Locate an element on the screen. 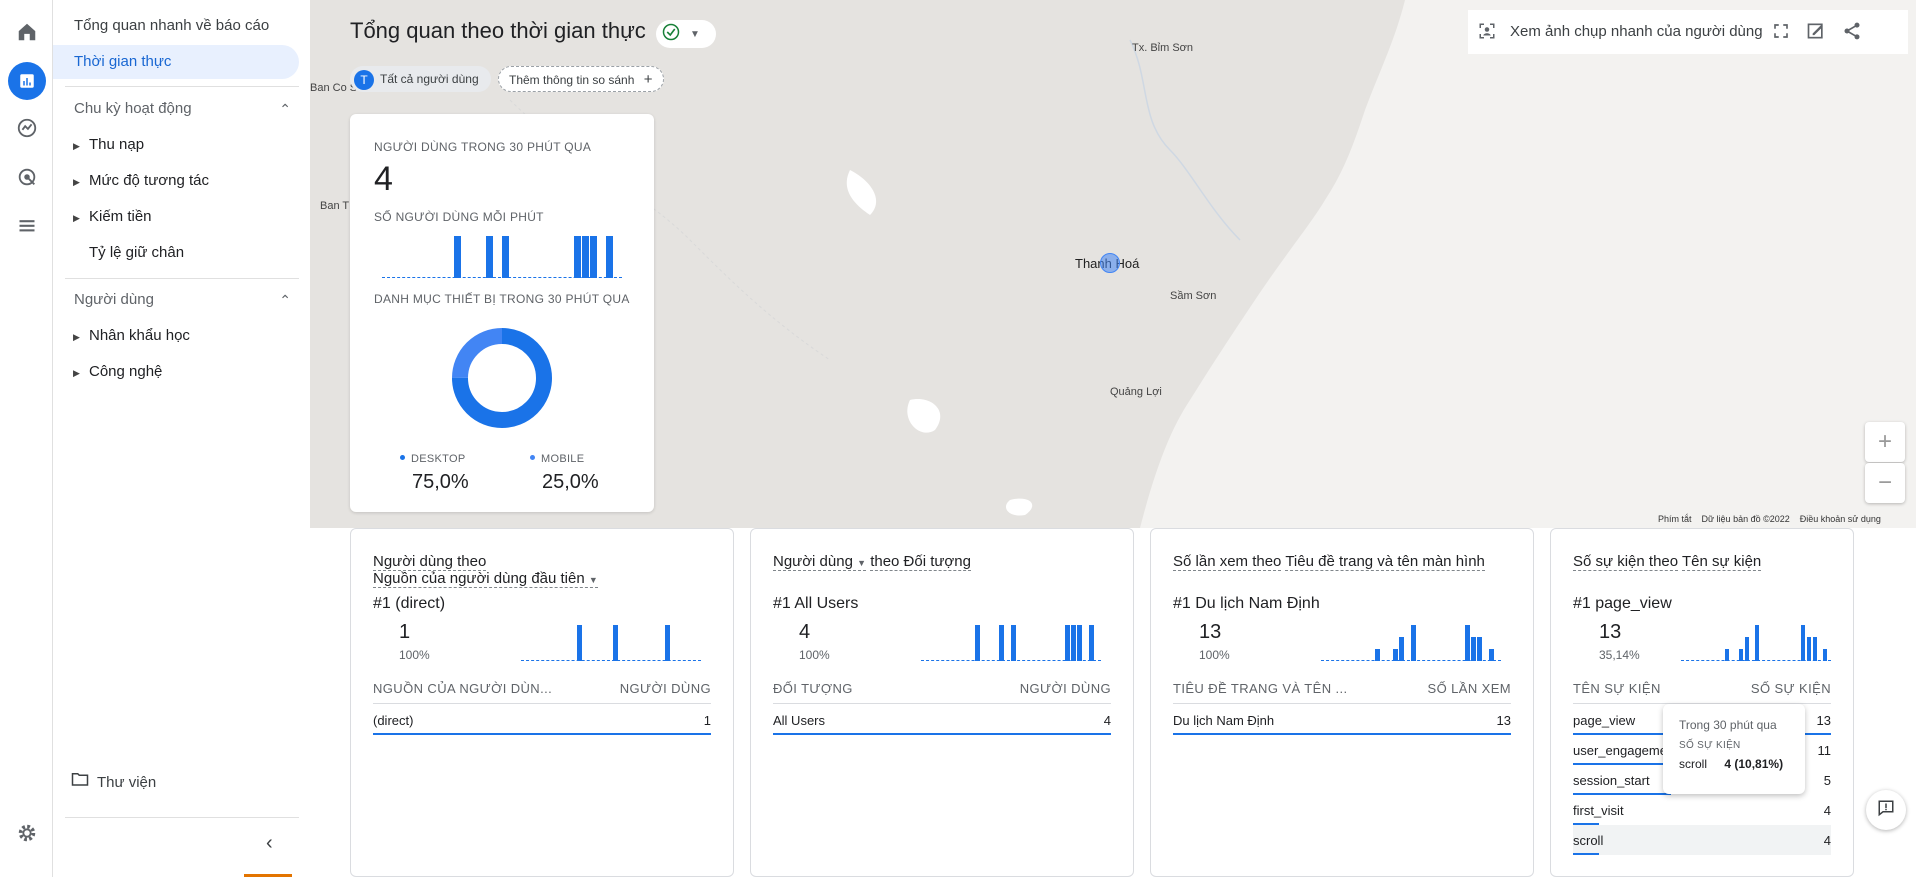  dropdown-arrow-icon: ▼ is located at coordinates (862, 563).